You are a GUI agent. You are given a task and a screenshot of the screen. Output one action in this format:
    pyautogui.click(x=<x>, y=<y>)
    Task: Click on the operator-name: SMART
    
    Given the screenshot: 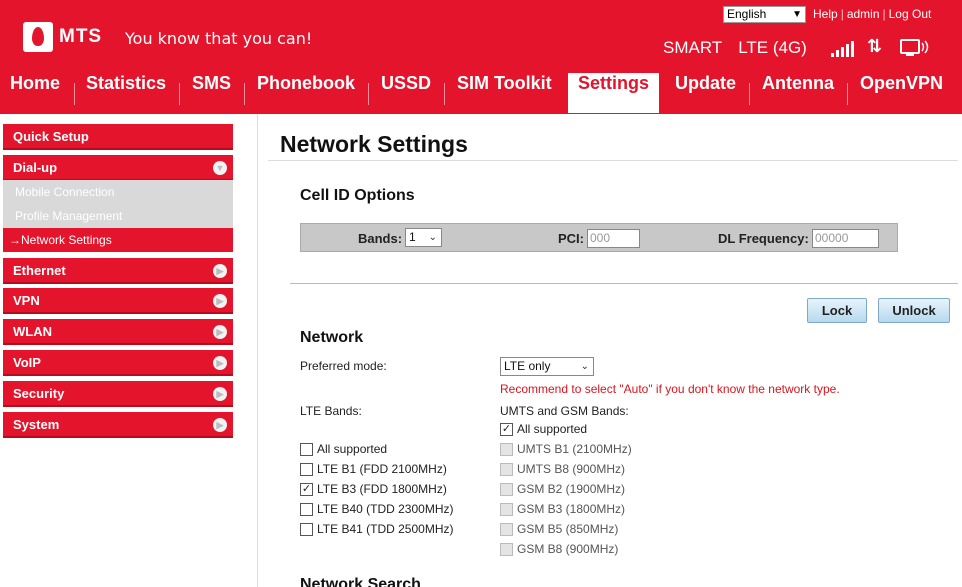 What is the action you would take?
    pyautogui.click(x=693, y=47)
    